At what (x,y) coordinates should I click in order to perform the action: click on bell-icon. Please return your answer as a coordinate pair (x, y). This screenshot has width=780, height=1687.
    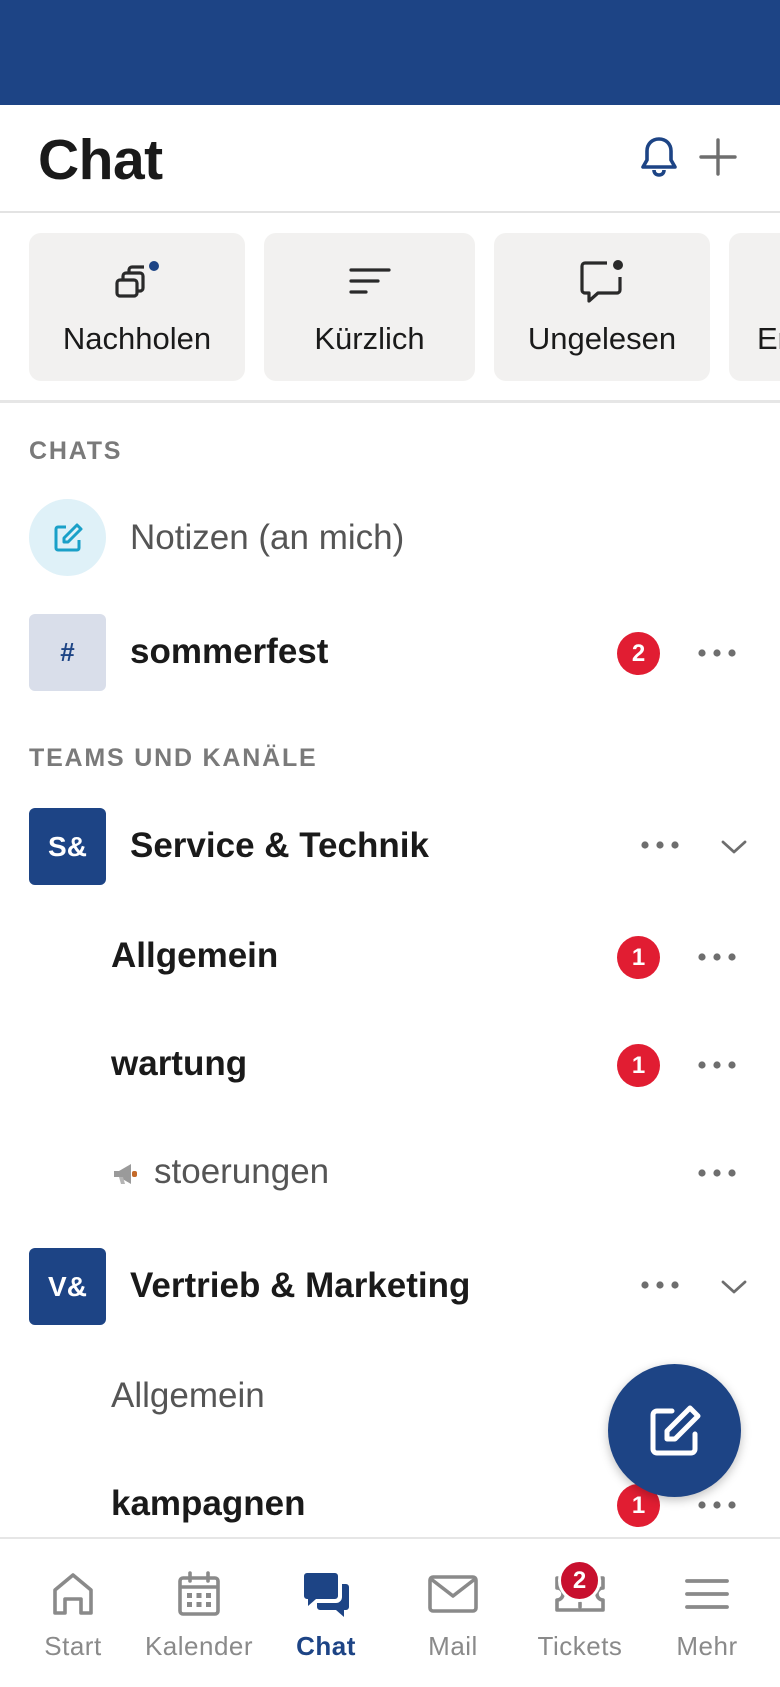
    Looking at the image, I should click on (659, 157).